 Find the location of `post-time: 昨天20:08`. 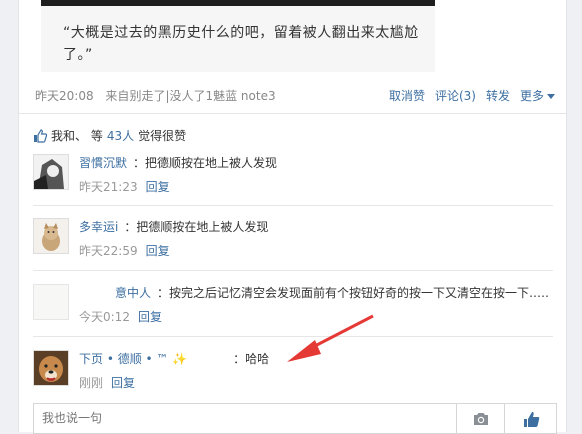

post-time: 昨天20:08 is located at coordinates (64, 96).